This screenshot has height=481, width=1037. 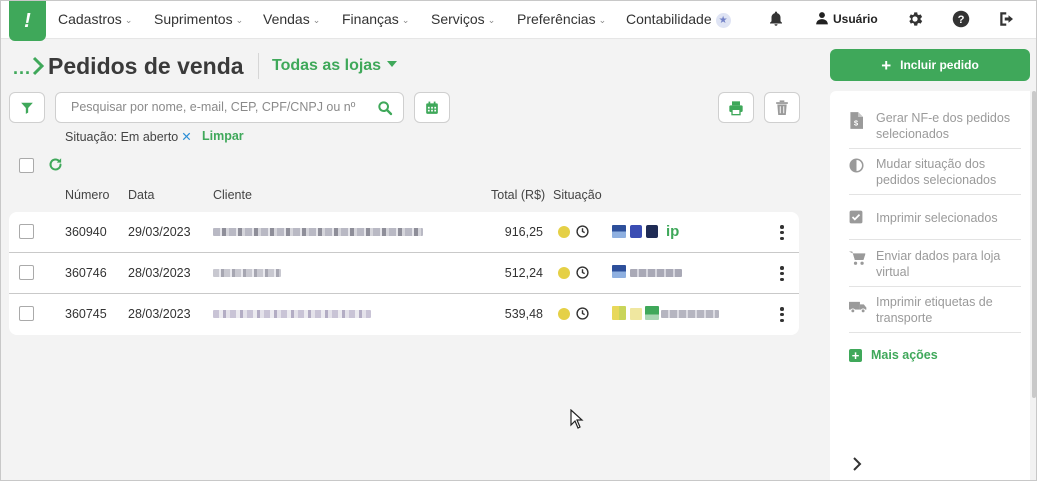 I want to click on gear-icon, so click(x=916, y=20).